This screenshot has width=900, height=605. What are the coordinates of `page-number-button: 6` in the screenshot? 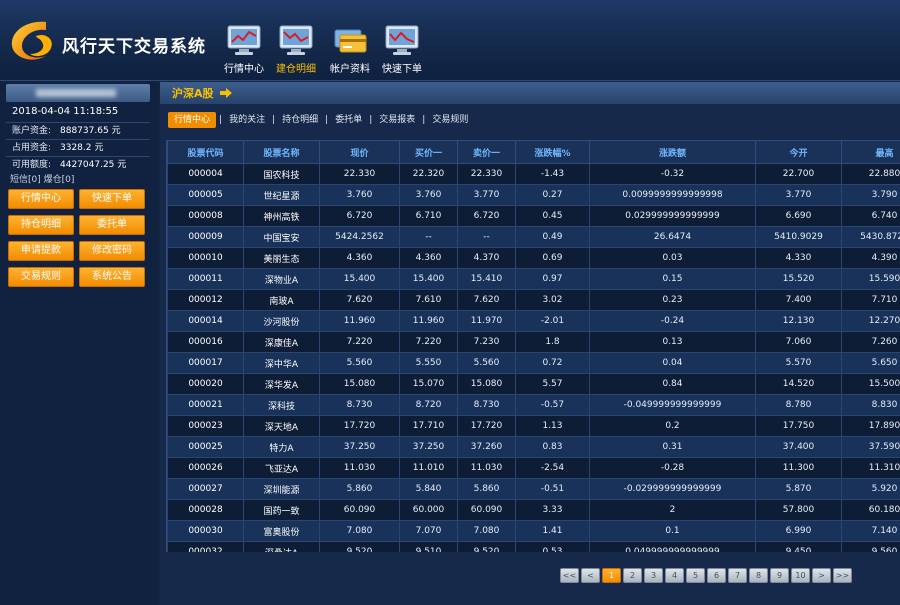 It's located at (716, 575).